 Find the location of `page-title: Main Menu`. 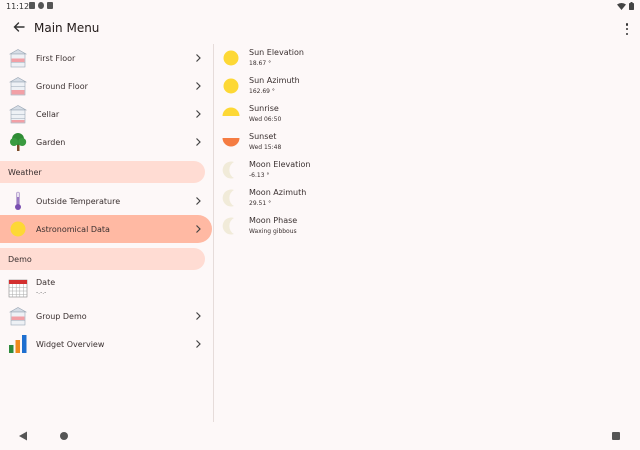

page-title: Main Menu is located at coordinates (67, 28).